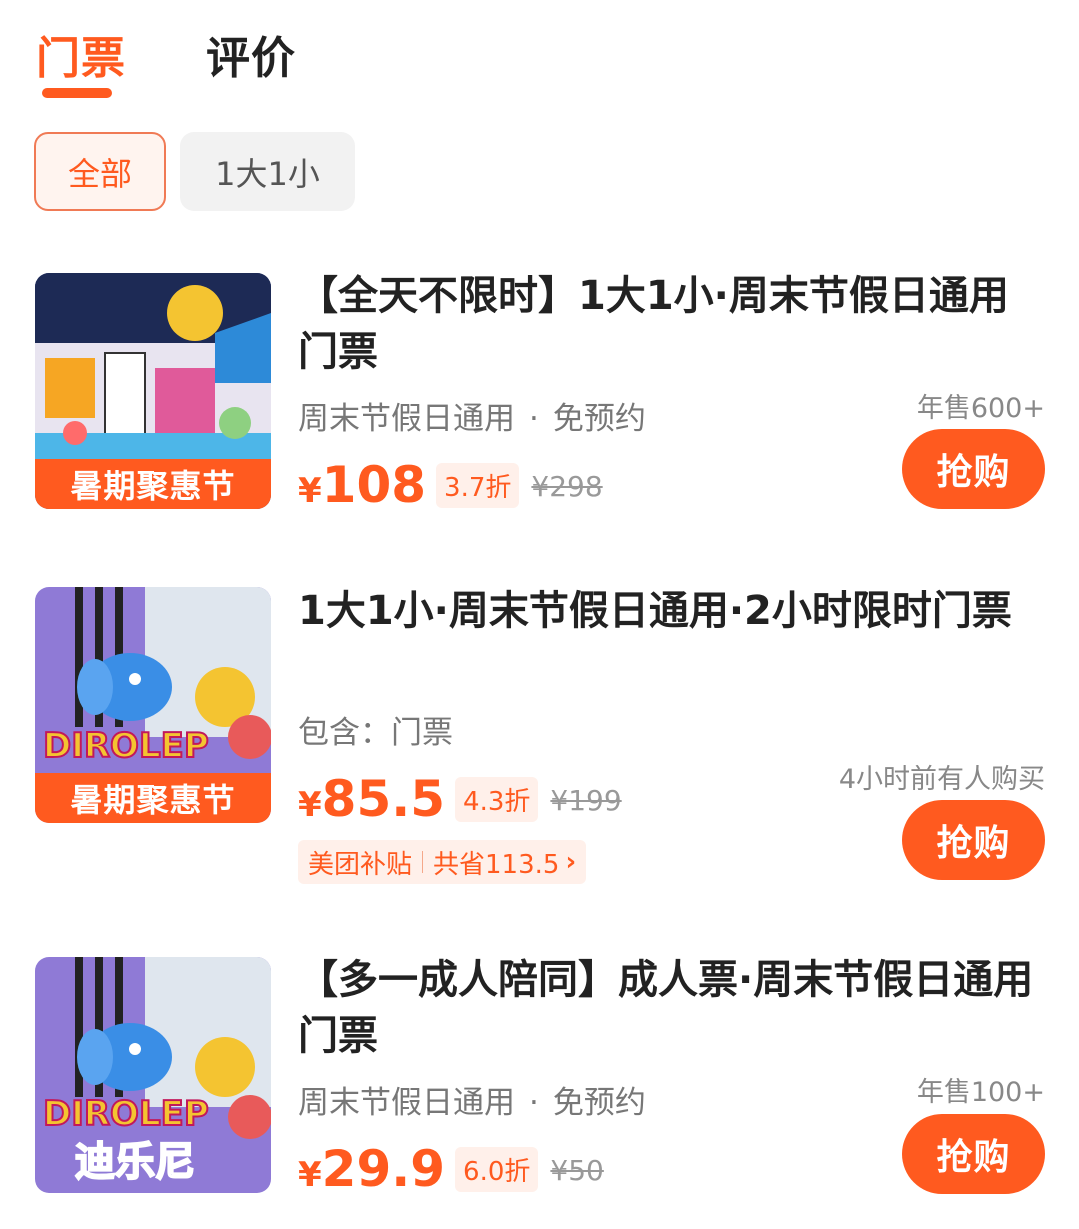 The image size is (1079, 1229). I want to click on product-title: 【全天不限时】1大1小·周末节假日通用门票, so click(668, 324).